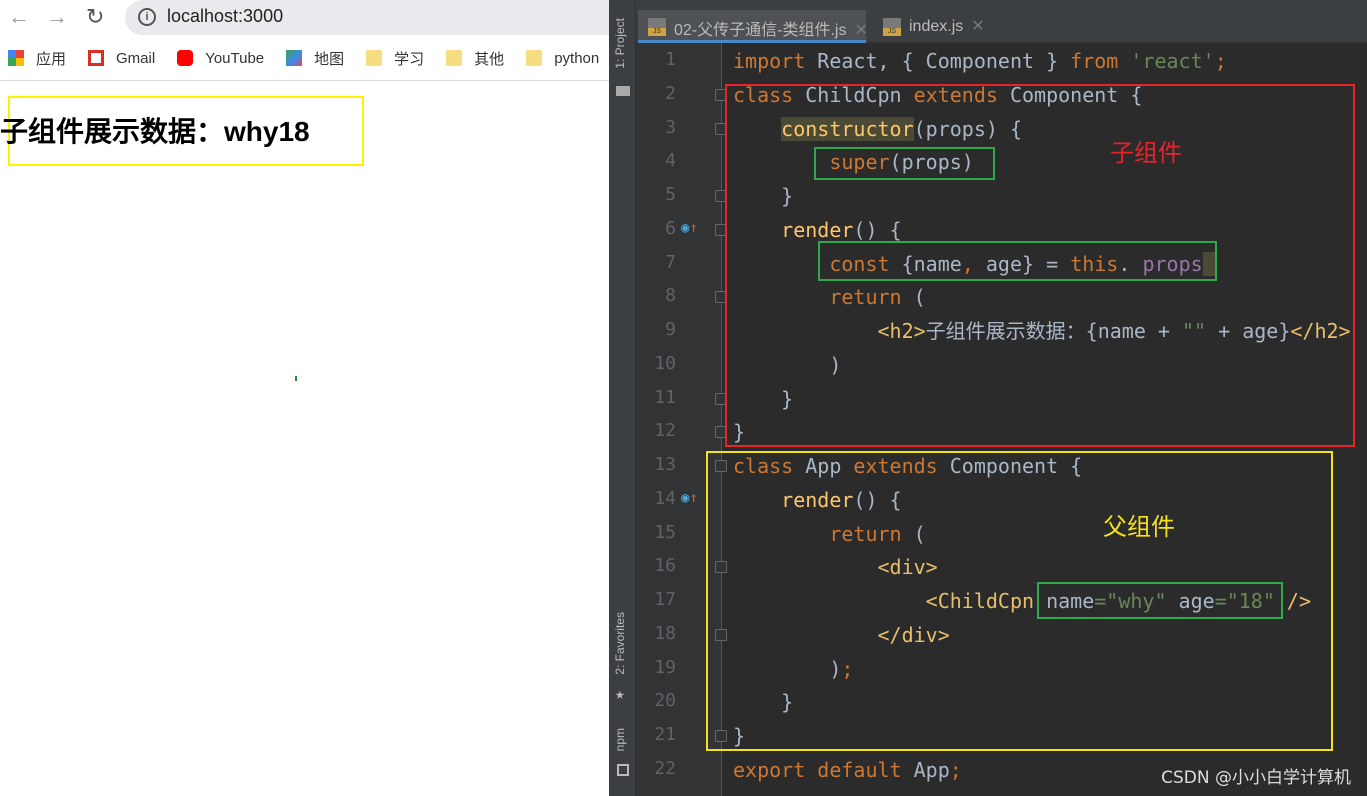  I want to click on bookmark-item: 其他, so click(475, 58).